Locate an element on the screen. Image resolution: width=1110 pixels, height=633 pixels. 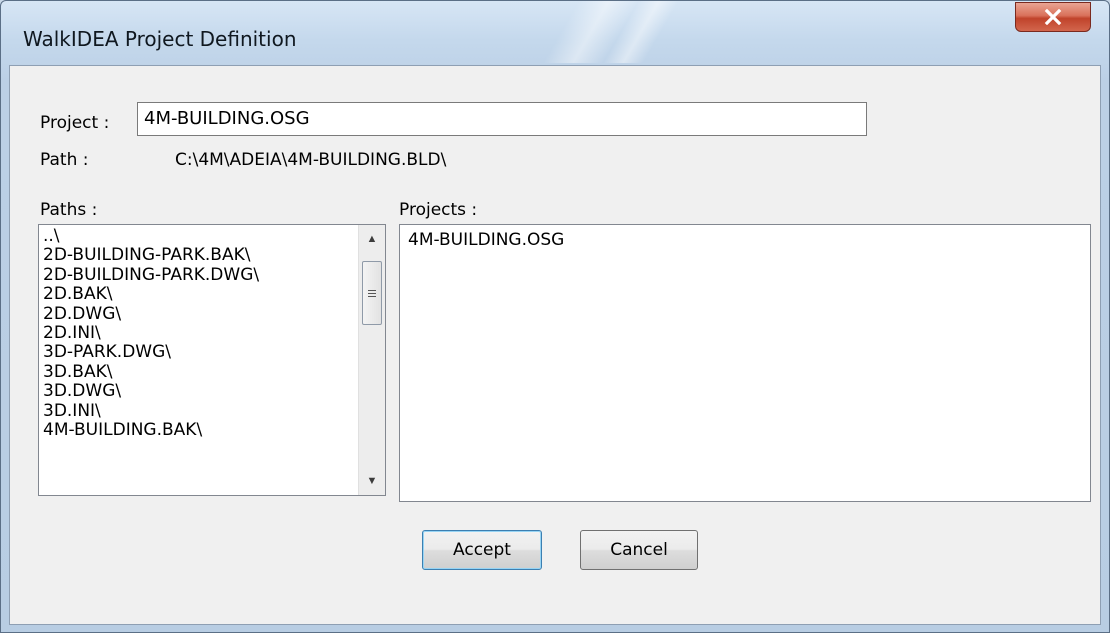
list-item: 4M-BUILDING.BAK\ is located at coordinates (151, 430).